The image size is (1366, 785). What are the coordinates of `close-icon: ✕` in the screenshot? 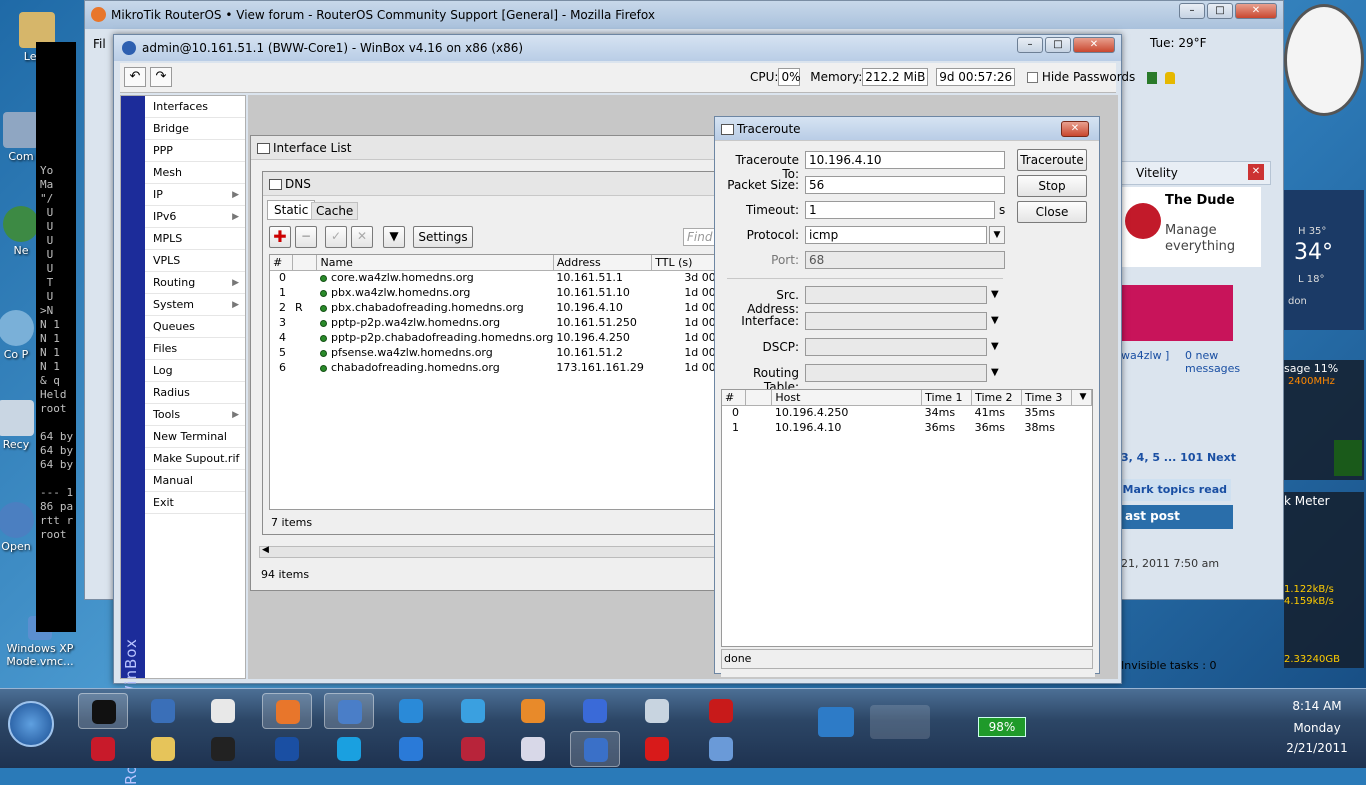 It's located at (1075, 129).